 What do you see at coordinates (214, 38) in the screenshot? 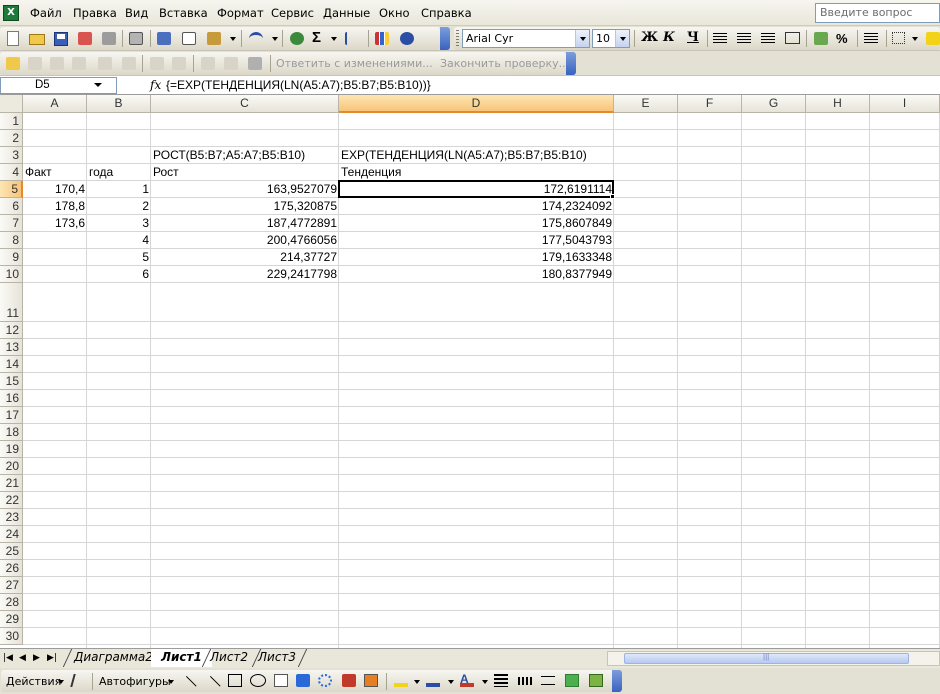
I see `paste-icon` at bounding box center [214, 38].